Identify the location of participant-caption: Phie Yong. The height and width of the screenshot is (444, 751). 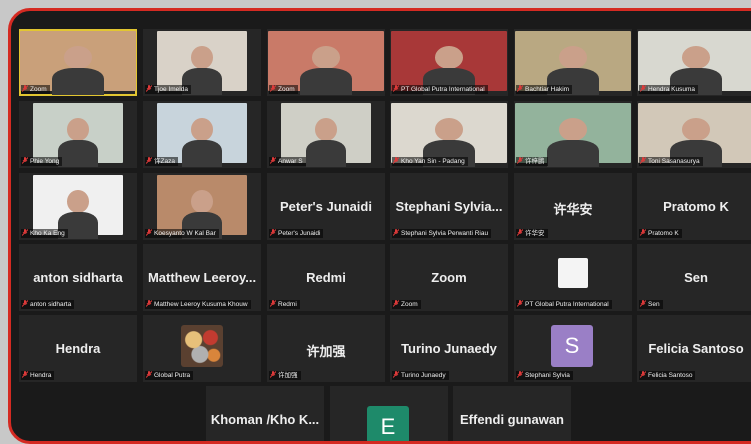
(45, 161).